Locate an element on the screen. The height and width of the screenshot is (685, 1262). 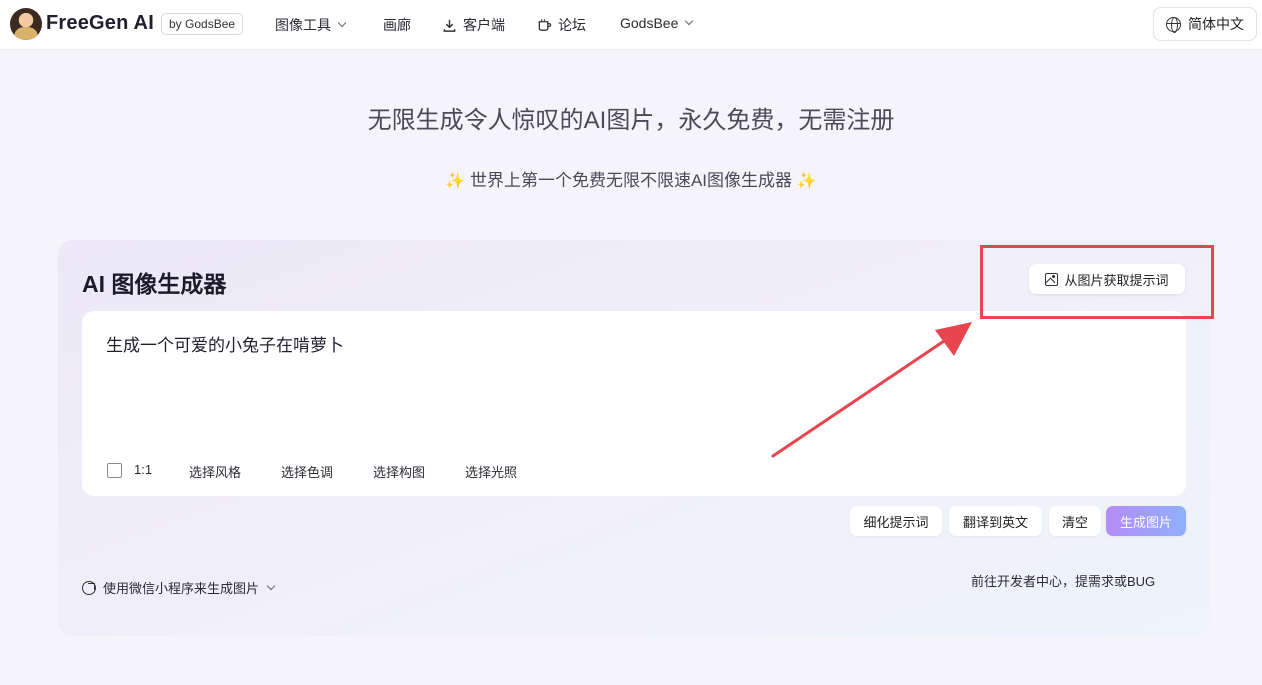
refine-prompt-button: 细化提示词 is located at coordinates (896, 521).